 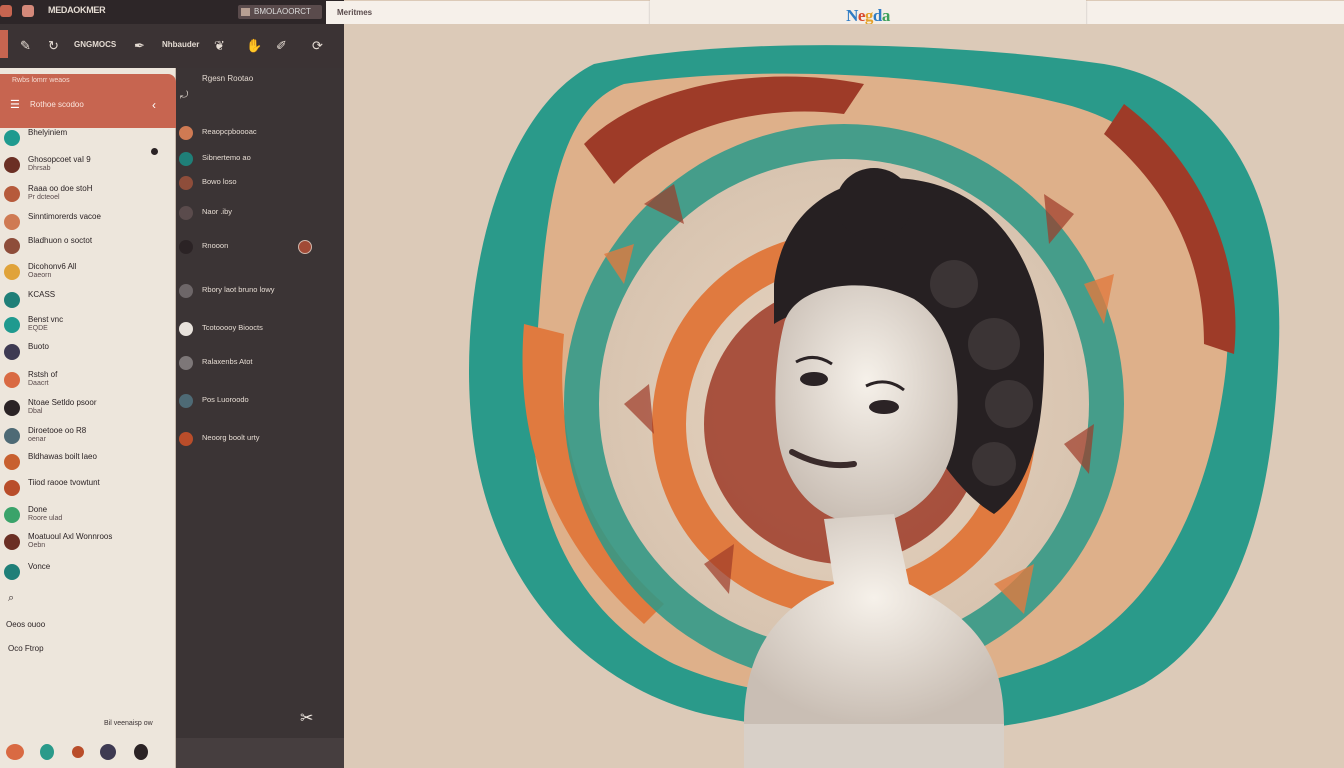 I want to click on list-item-title: Benst vnc, so click(x=46, y=319).